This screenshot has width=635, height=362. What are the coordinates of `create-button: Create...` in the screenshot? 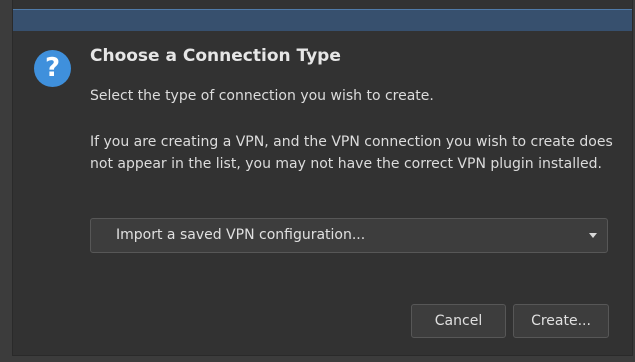 It's located at (561, 321).